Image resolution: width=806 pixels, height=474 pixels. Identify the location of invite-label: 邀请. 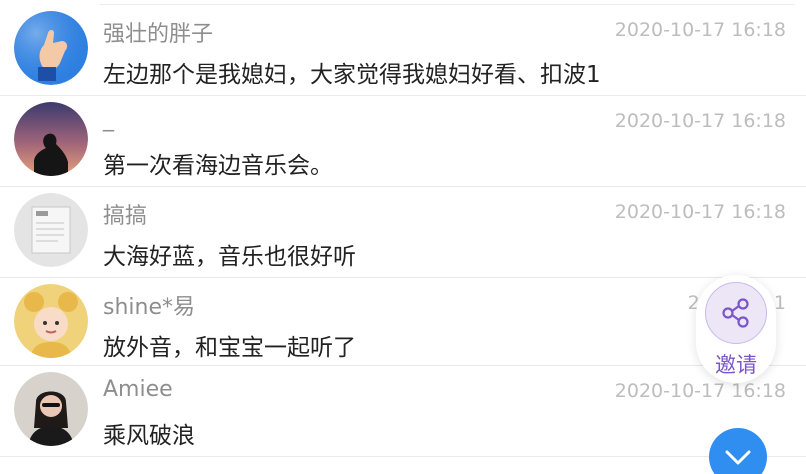
(736, 365).